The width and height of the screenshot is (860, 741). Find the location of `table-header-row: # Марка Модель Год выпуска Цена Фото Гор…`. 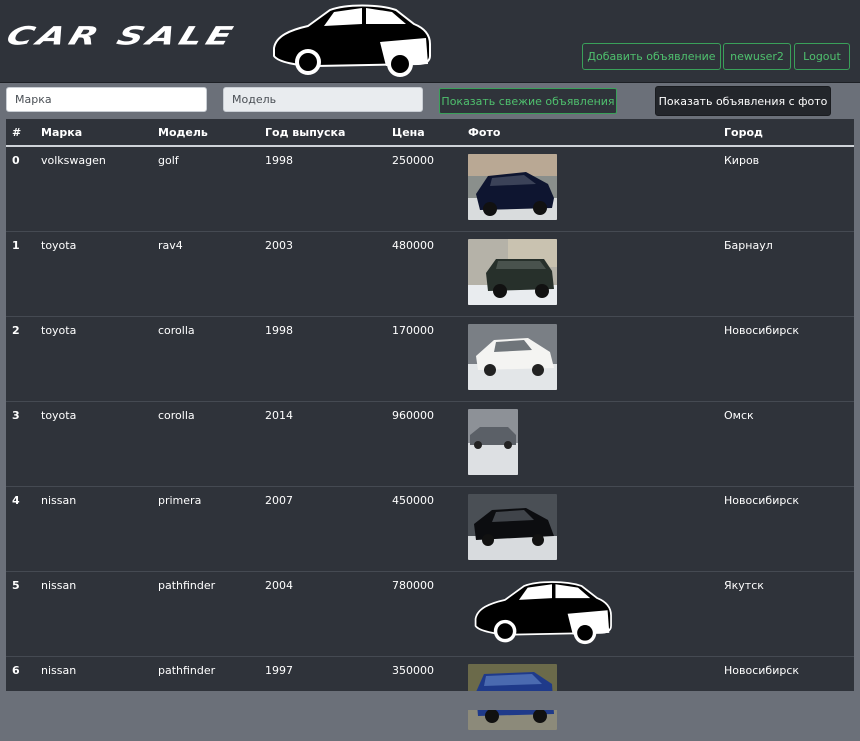

table-header-row: # Марка Модель Год выпуска Цена Фото Гор… is located at coordinates (430, 132).